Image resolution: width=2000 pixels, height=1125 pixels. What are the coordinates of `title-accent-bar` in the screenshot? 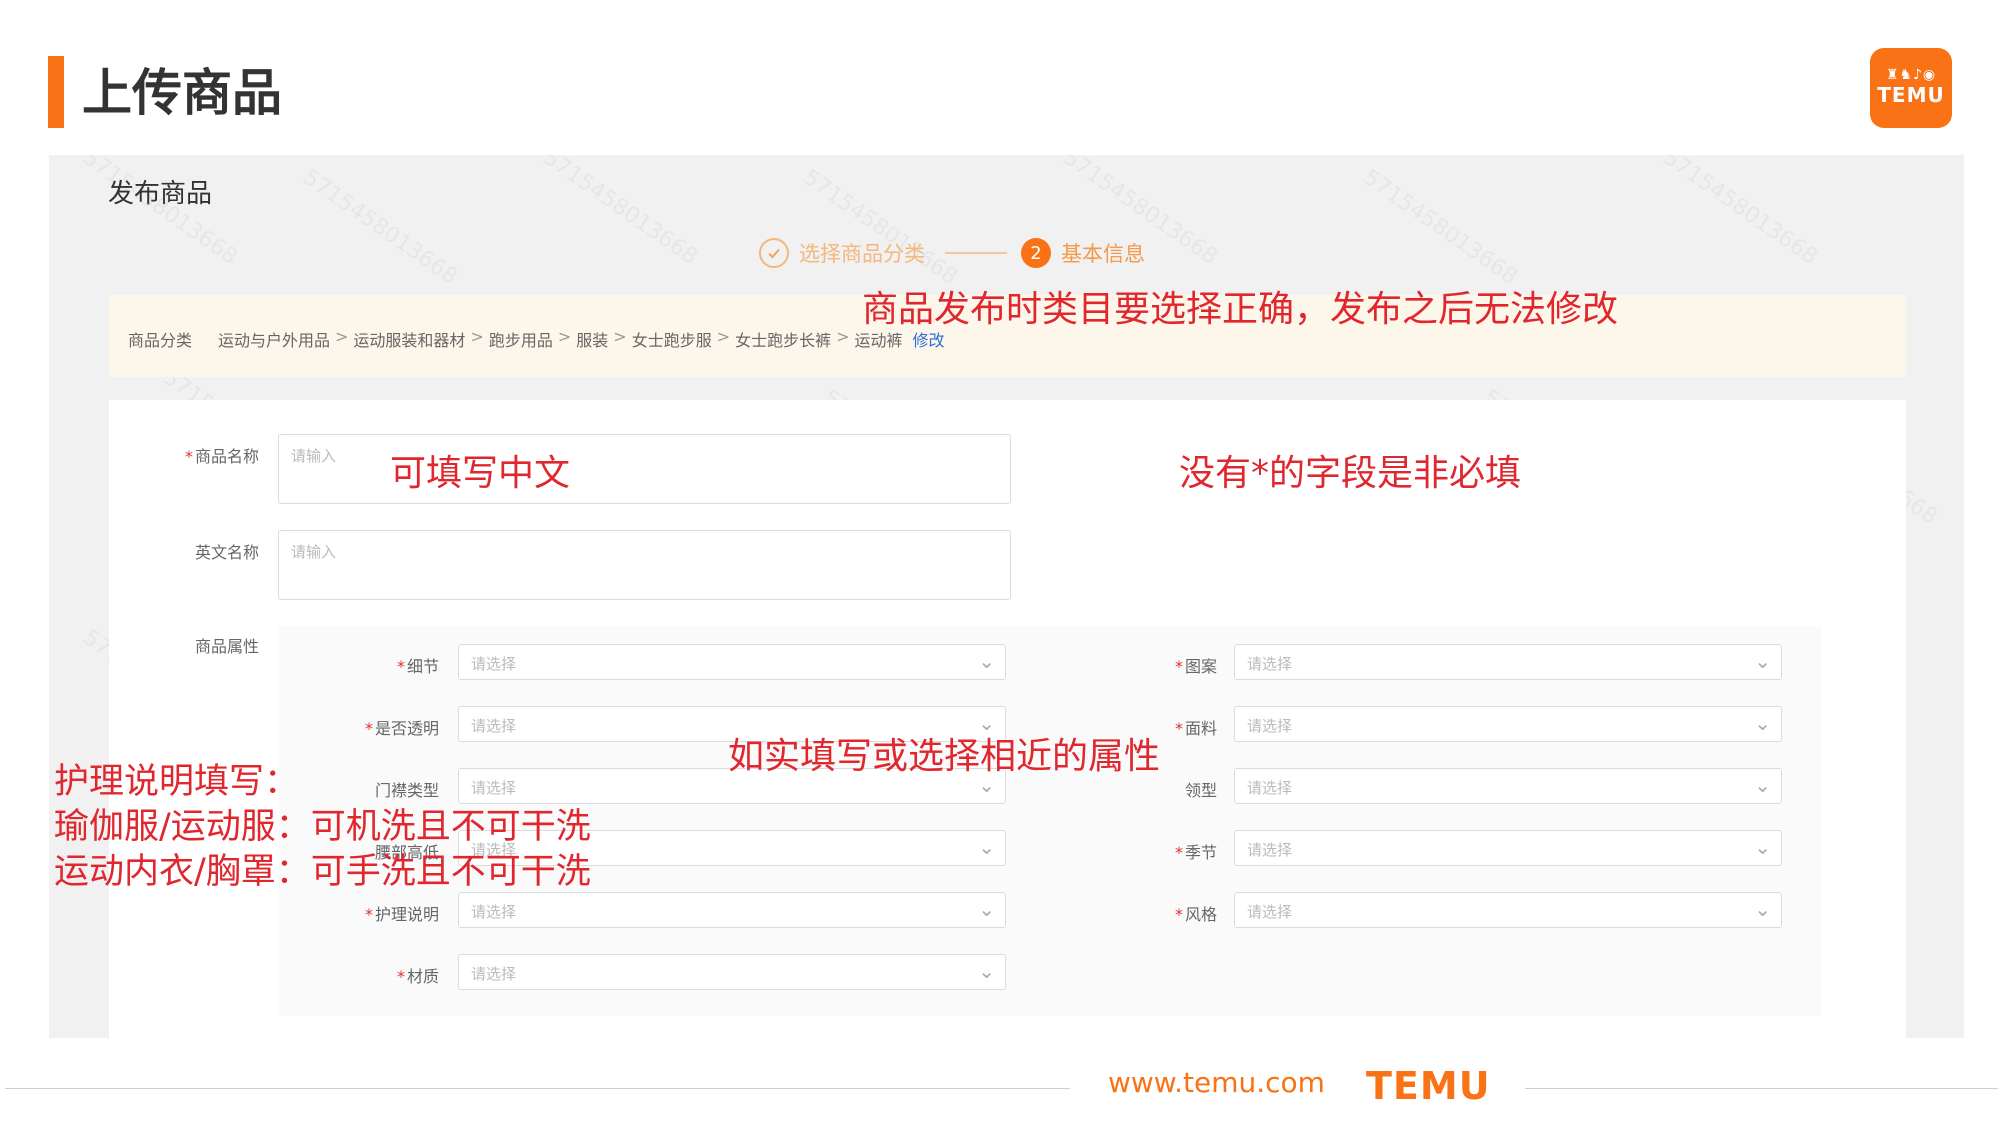 It's located at (56, 92).